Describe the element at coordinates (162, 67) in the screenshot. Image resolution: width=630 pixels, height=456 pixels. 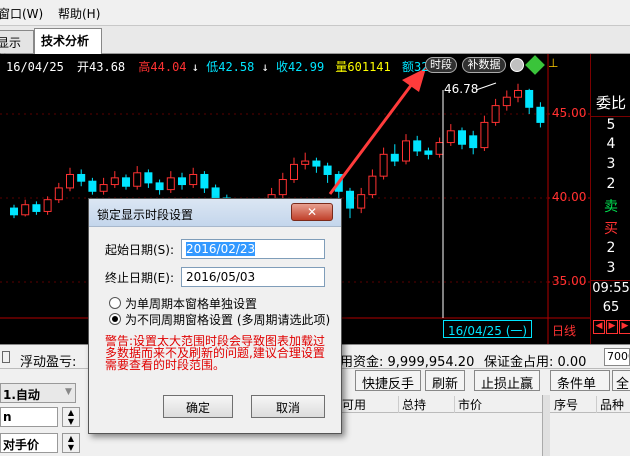
I see `info-high: 高44.04` at that location.